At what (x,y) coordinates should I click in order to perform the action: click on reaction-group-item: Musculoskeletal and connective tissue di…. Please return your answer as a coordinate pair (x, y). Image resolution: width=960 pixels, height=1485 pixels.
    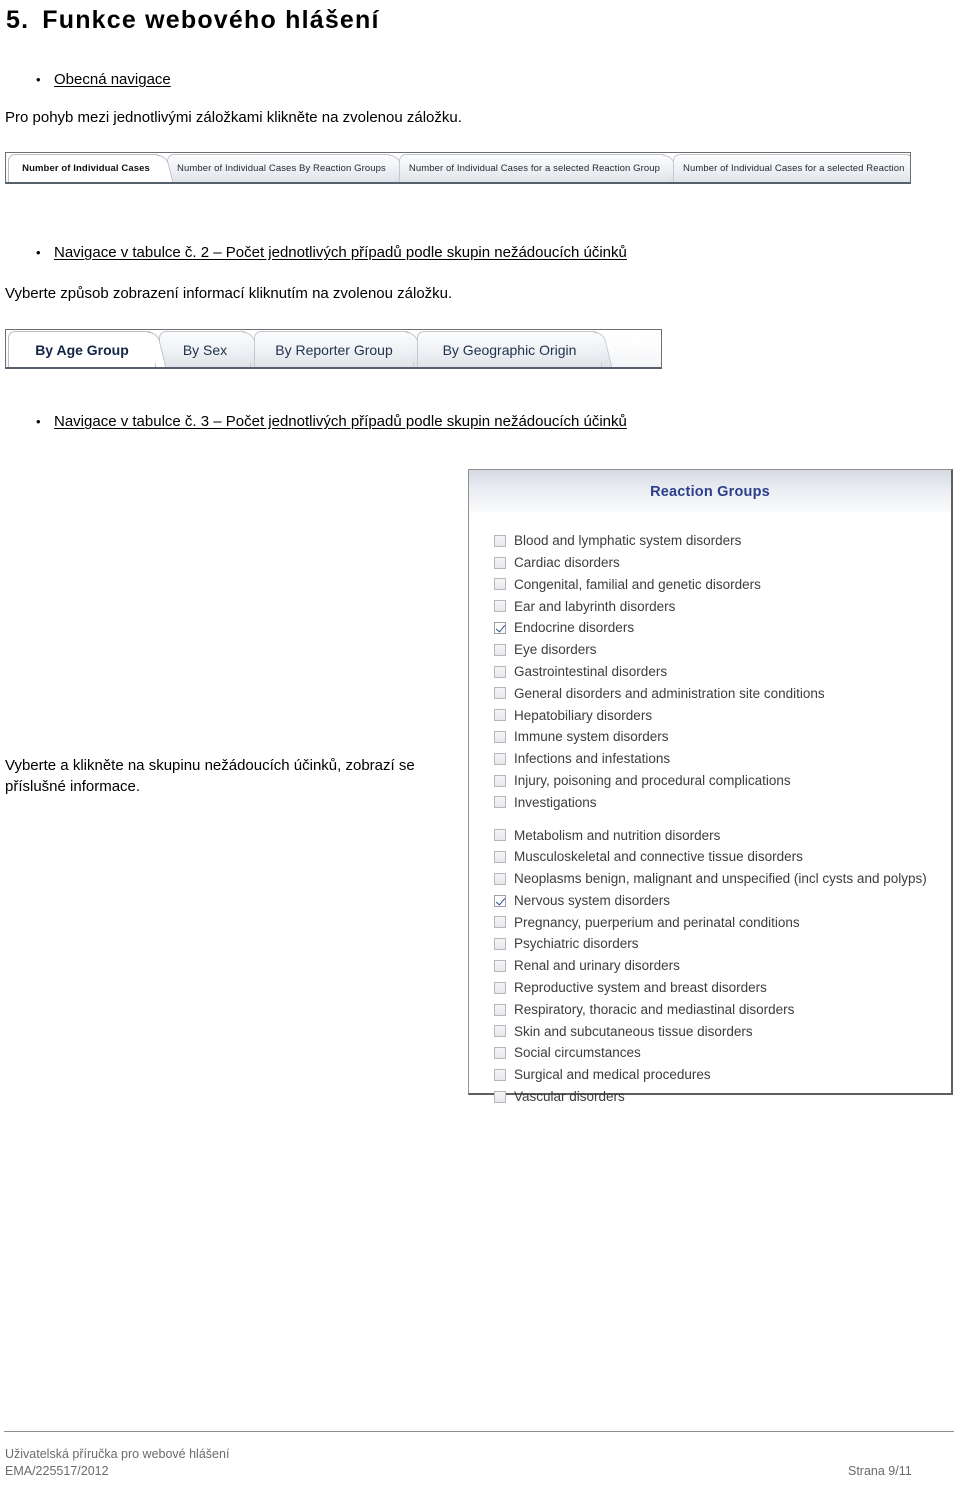
    Looking at the image, I should click on (710, 857).